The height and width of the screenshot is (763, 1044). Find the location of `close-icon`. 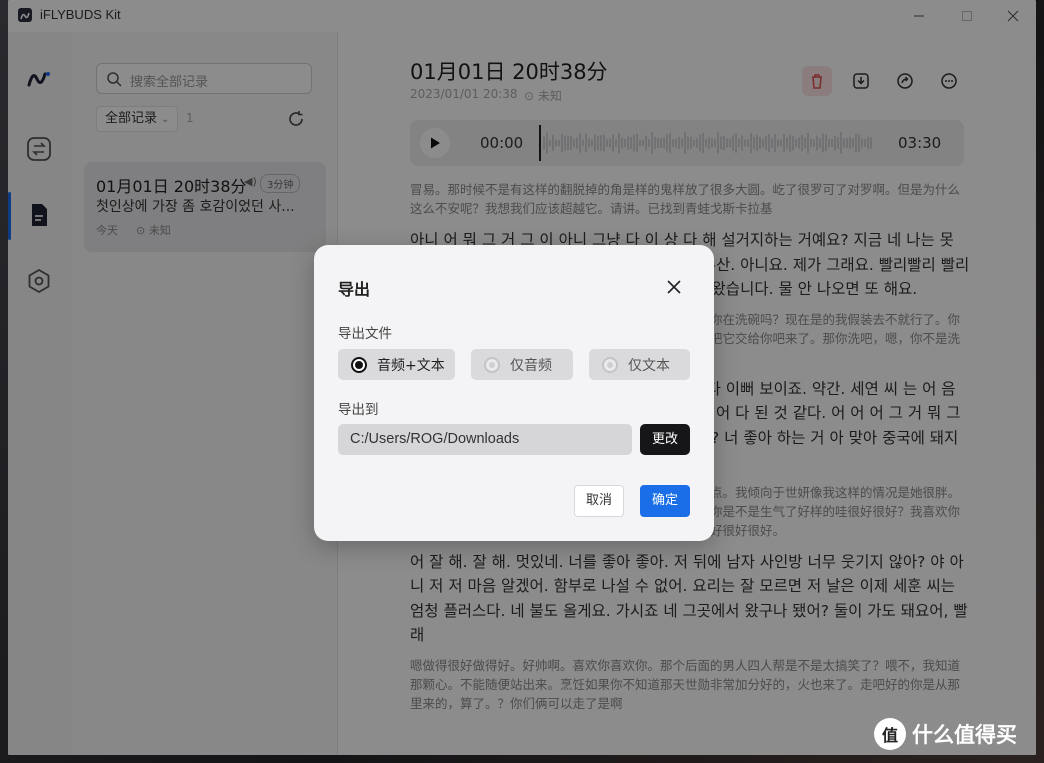

close-icon is located at coordinates (674, 287).